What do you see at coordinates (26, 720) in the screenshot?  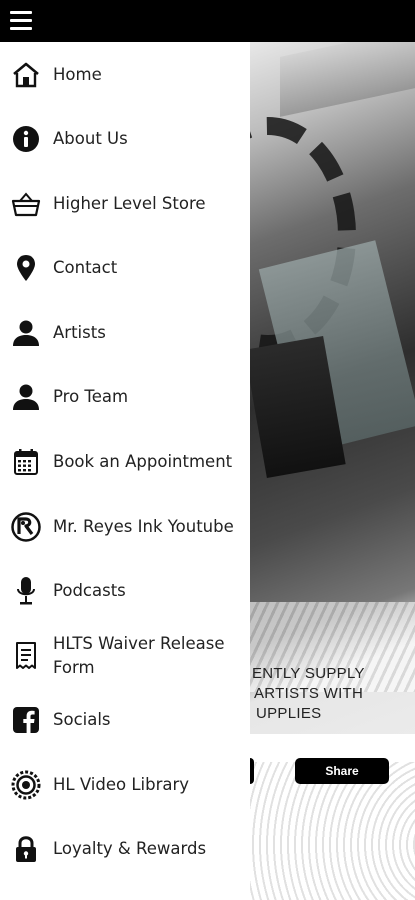 I see `facebook-icon` at bounding box center [26, 720].